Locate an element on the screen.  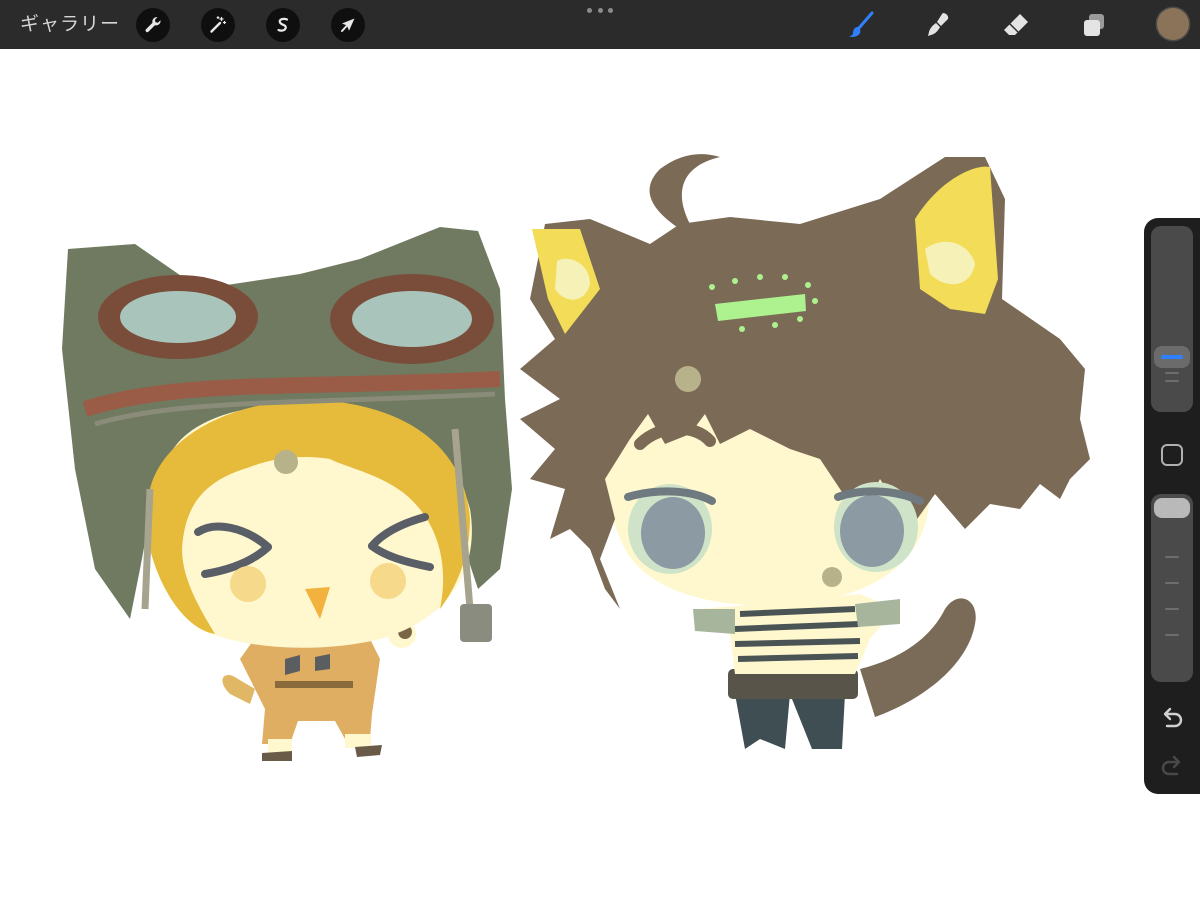
smudge-icon is located at coordinates (938, 24).